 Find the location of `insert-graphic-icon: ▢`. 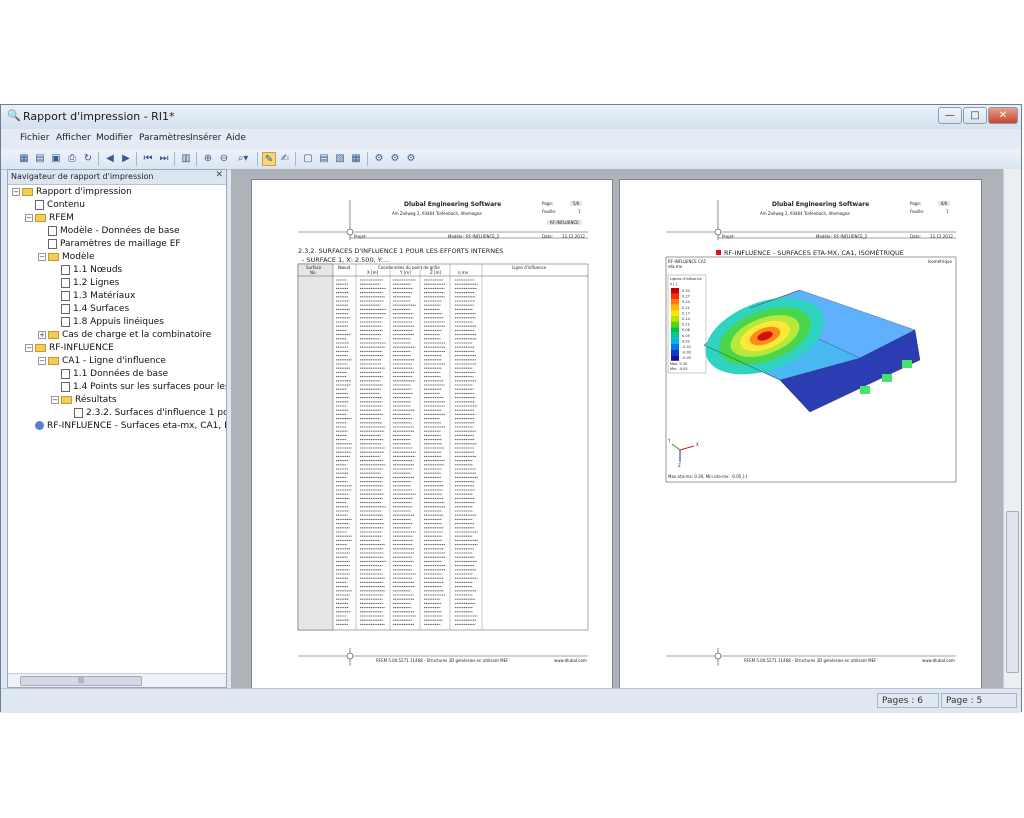

insert-graphic-icon: ▢ is located at coordinates (308, 159).